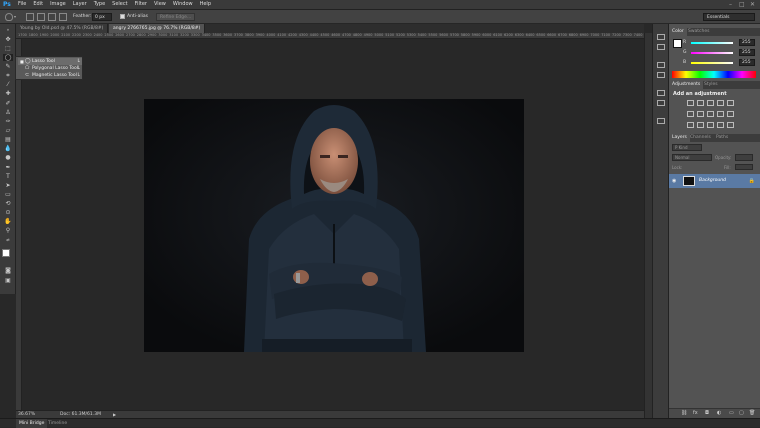 This screenshot has height=428, width=760. Describe the element at coordinates (729, 17) in the screenshot. I see `workspace-select: Essentials` at that location.